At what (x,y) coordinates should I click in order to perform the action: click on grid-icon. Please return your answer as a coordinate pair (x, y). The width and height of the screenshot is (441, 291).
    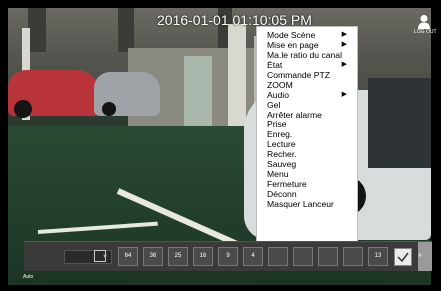
    Looking at the image, I should click on (100, 256).